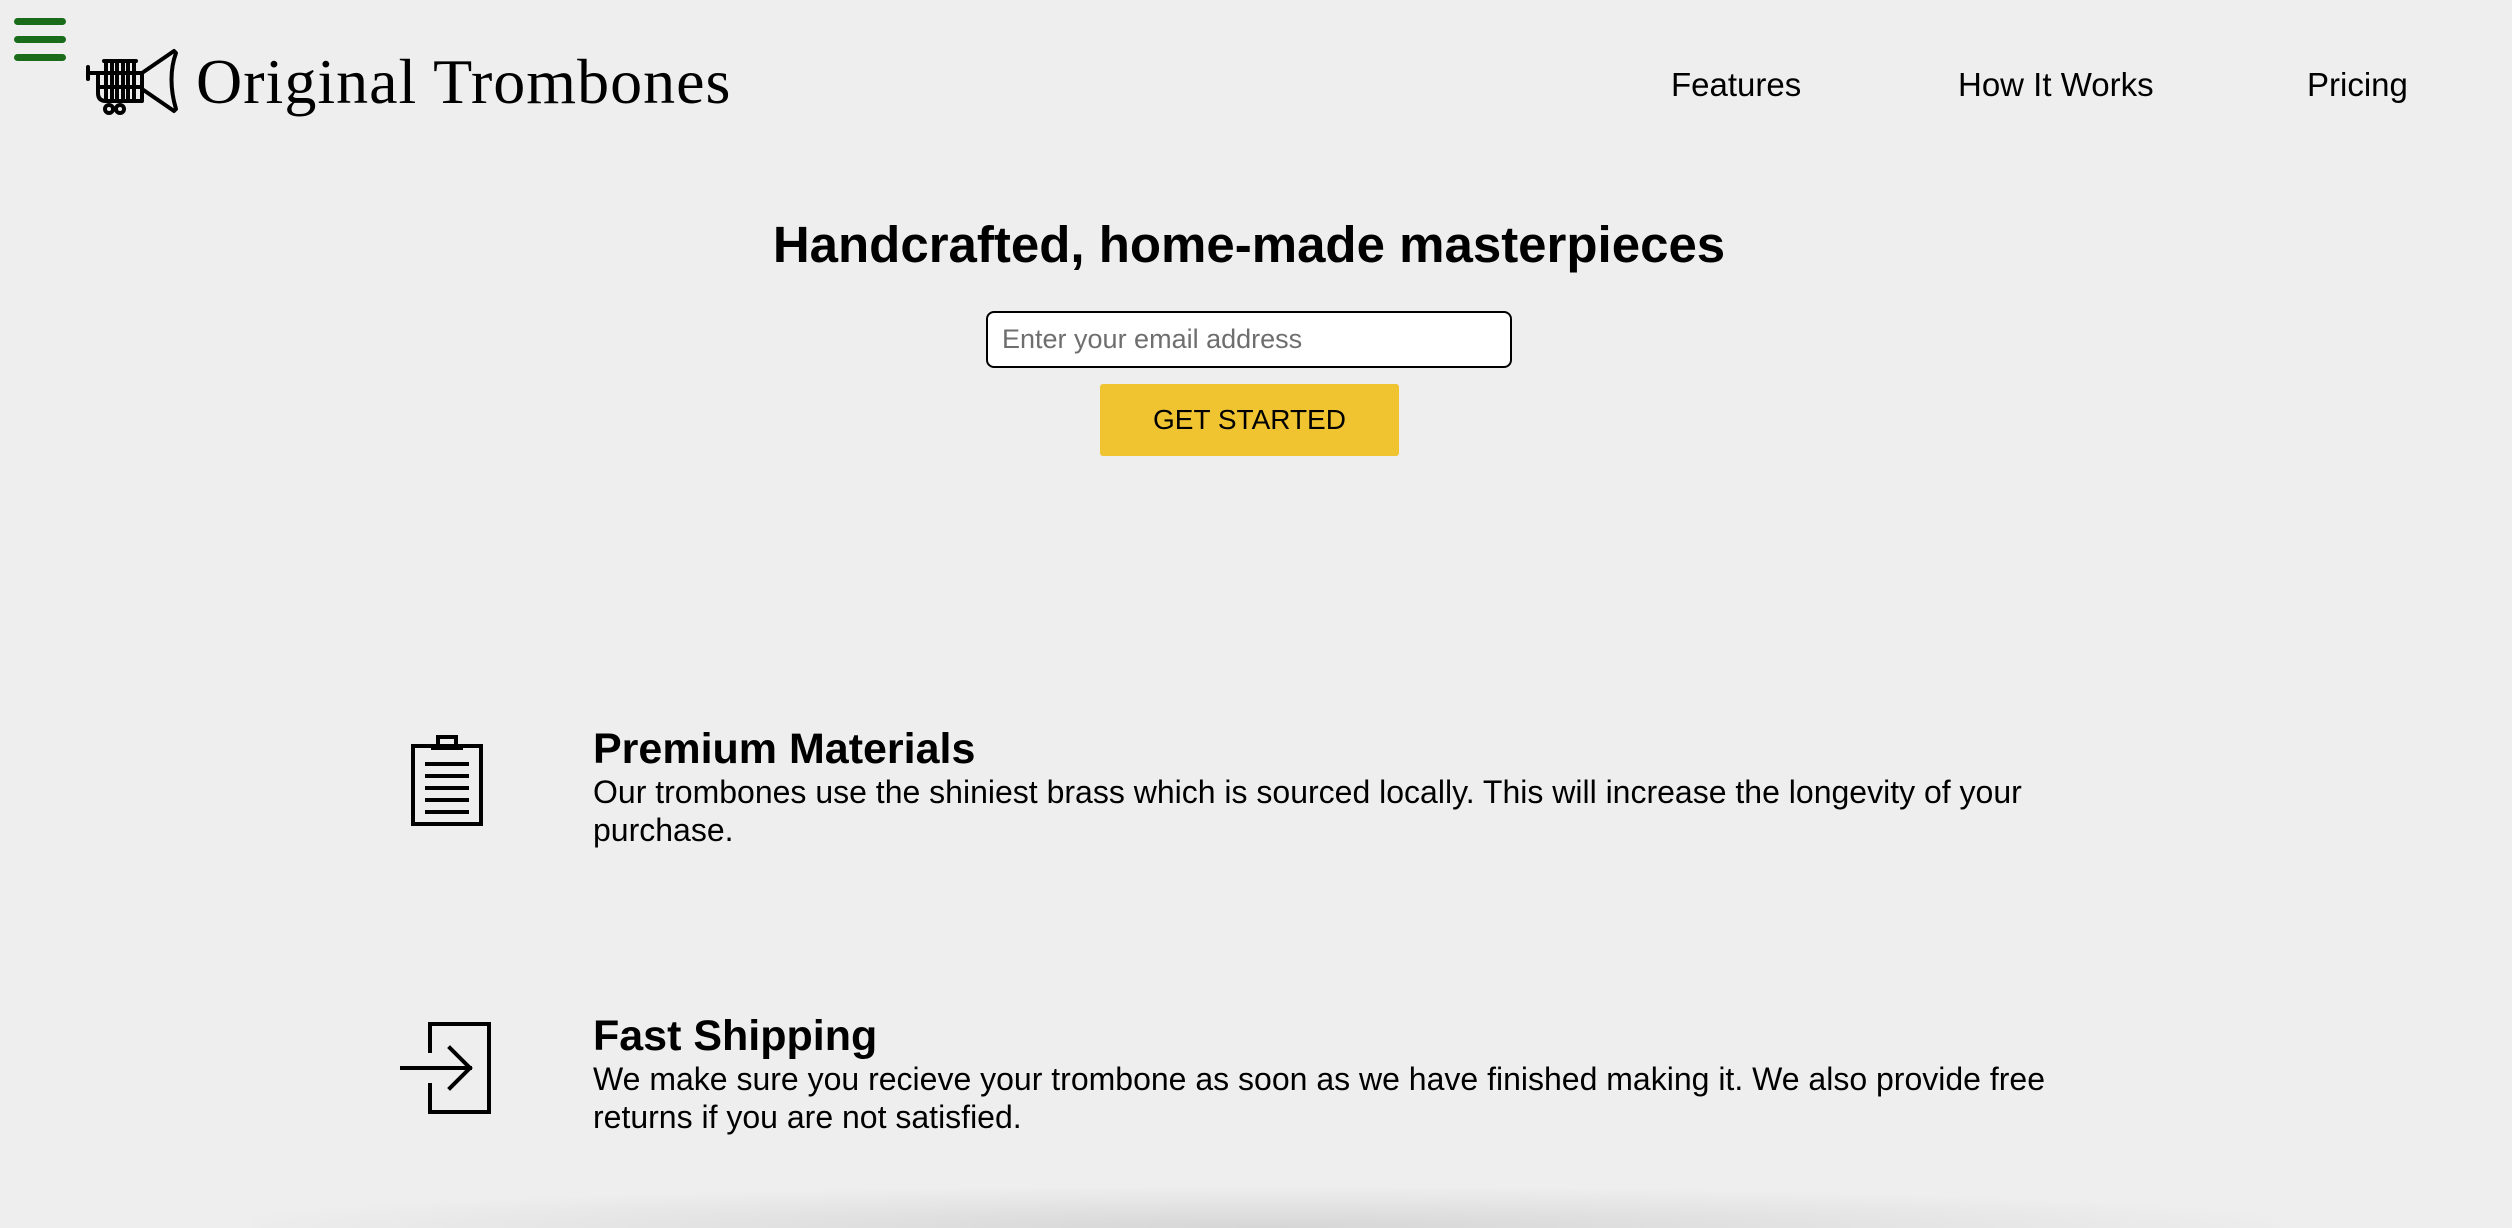 This screenshot has height=1228, width=2512. I want to click on nav-link-pricing: Pricing, so click(2357, 84).